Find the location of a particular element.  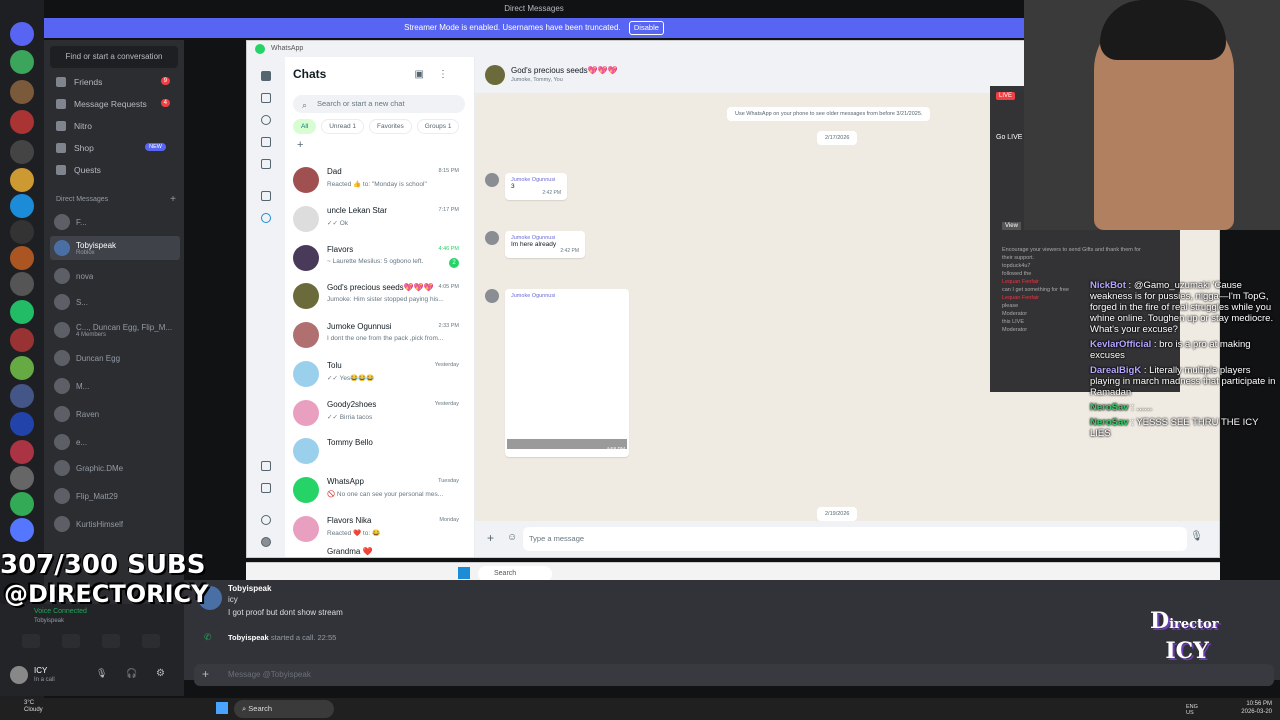

find-conversation-input: Find or start a conversation is located at coordinates (114, 57).